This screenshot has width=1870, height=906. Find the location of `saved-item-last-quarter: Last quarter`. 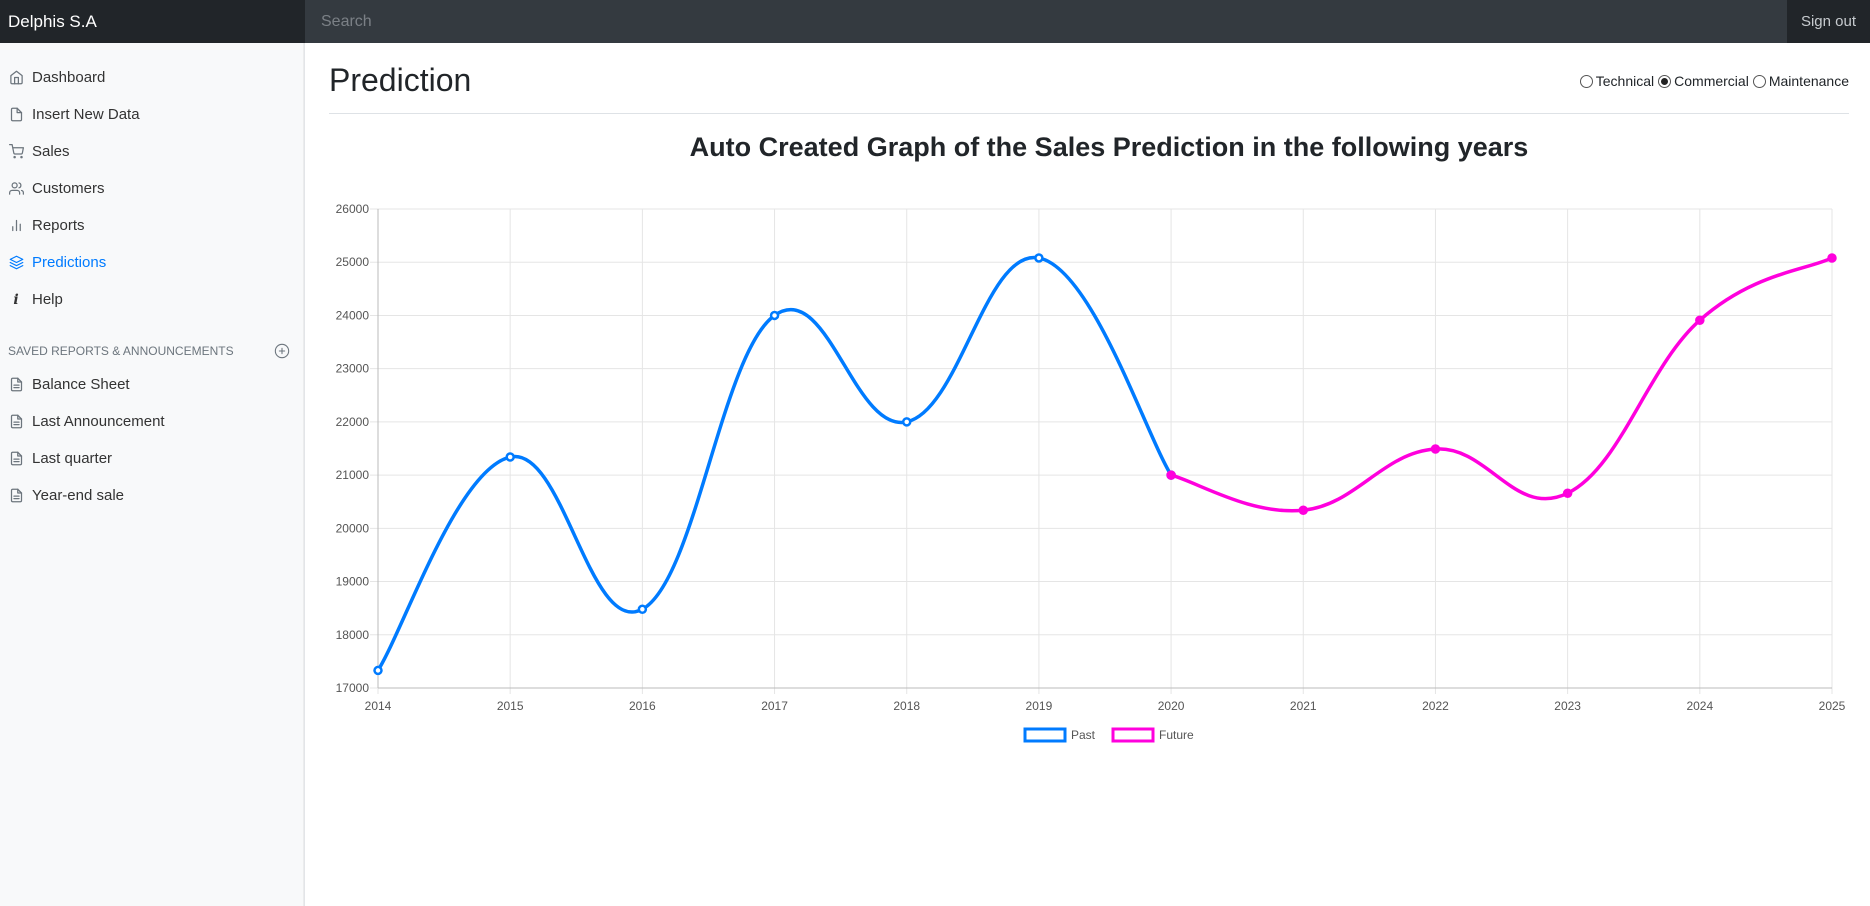

saved-item-last-quarter: Last quarter is located at coordinates (152, 458).